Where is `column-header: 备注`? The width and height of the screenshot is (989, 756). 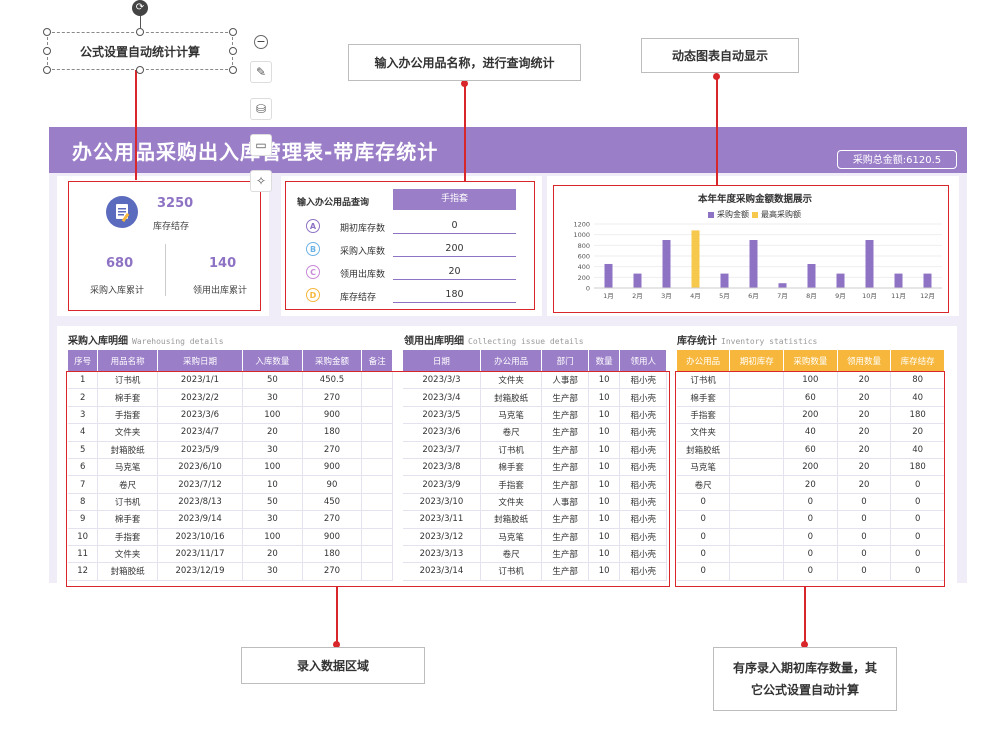
column-header: 备注 is located at coordinates (377, 361).